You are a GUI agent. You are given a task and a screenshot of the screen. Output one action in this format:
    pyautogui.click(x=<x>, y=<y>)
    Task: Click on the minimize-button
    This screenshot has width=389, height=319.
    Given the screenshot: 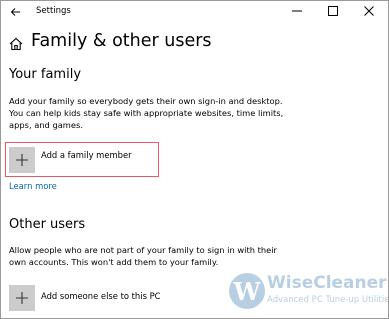 What is the action you would take?
    pyautogui.click(x=297, y=11)
    